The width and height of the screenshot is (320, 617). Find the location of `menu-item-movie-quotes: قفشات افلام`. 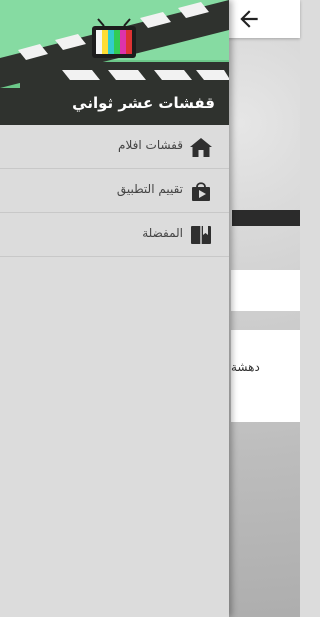

menu-item-movie-quotes: قفشات افلام is located at coordinates (114, 147).